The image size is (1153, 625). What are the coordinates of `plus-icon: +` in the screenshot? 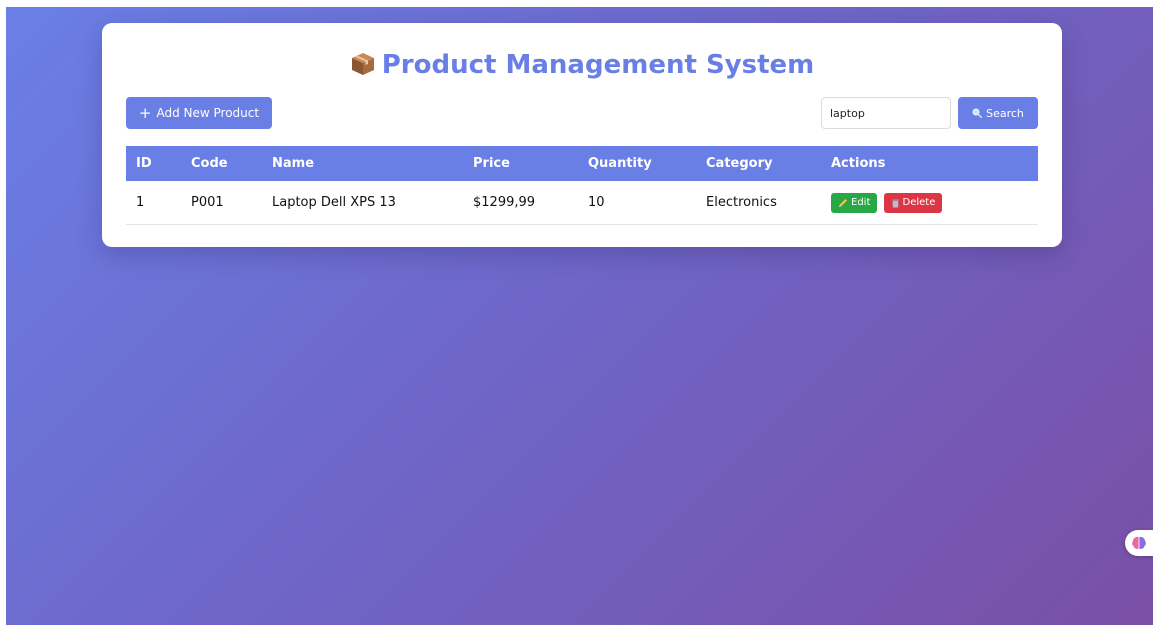 It's located at (145, 112).